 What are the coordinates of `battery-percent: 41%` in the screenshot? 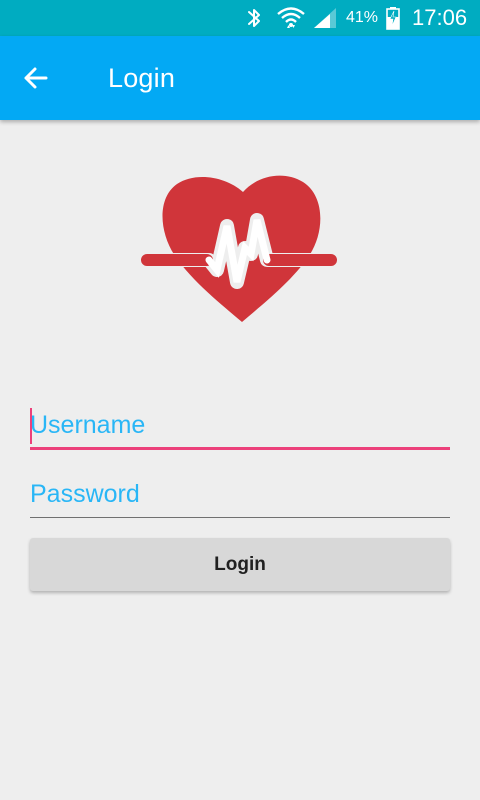 It's located at (362, 17).